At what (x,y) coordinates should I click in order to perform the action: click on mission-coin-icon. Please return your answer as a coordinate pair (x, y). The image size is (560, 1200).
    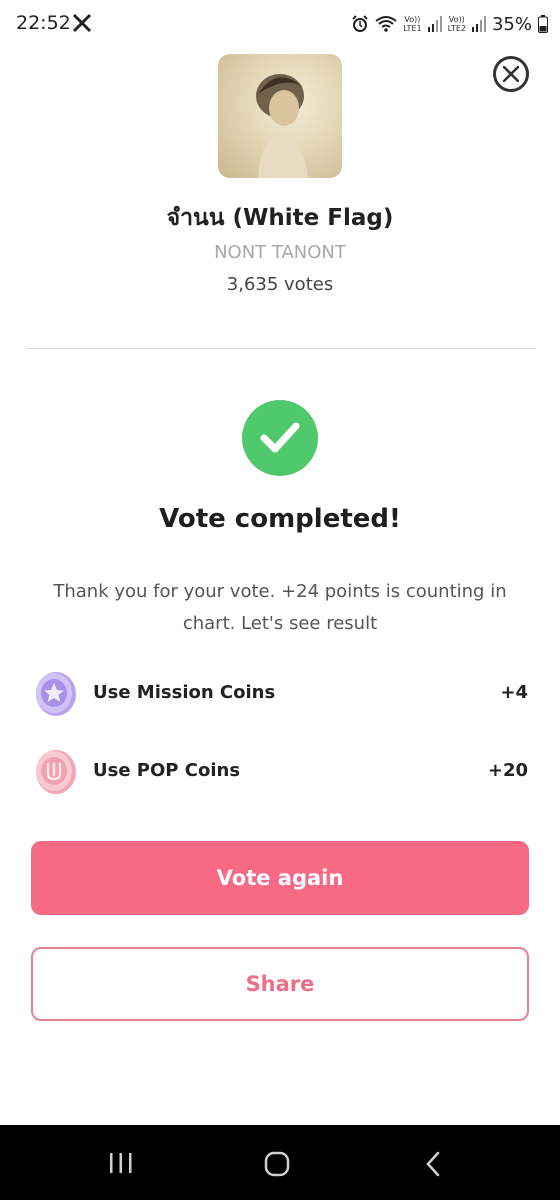
    Looking at the image, I should click on (56, 694).